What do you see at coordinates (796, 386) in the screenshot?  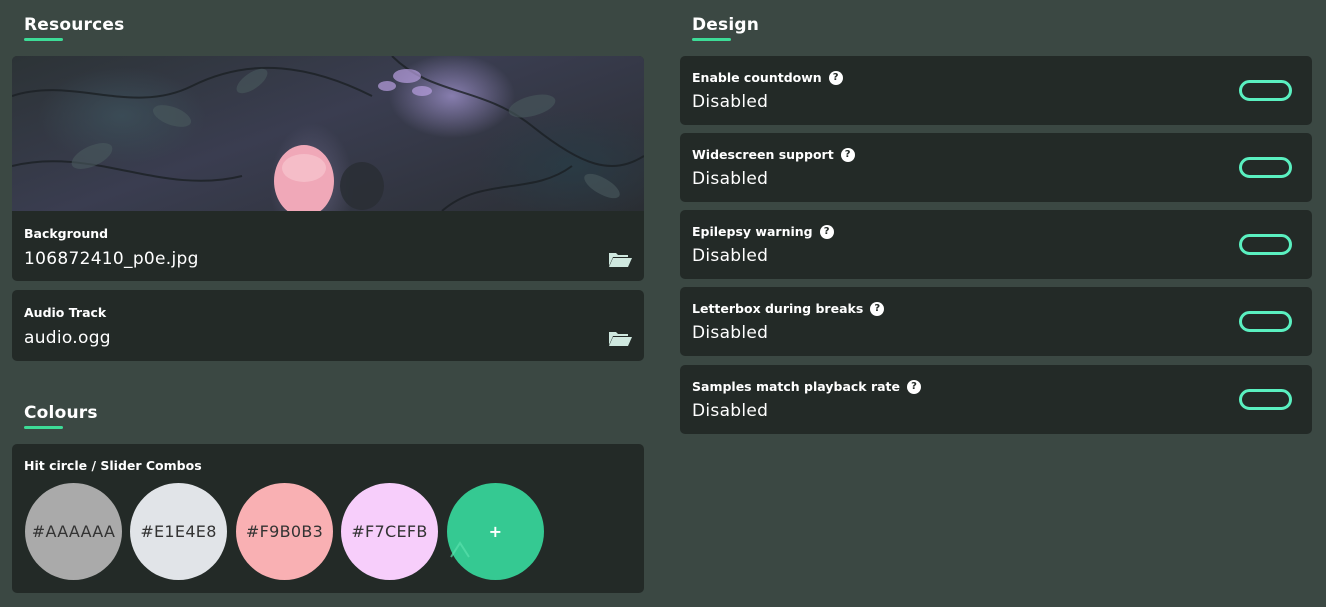 I see `setting-label-text: Samples match playback rate` at bounding box center [796, 386].